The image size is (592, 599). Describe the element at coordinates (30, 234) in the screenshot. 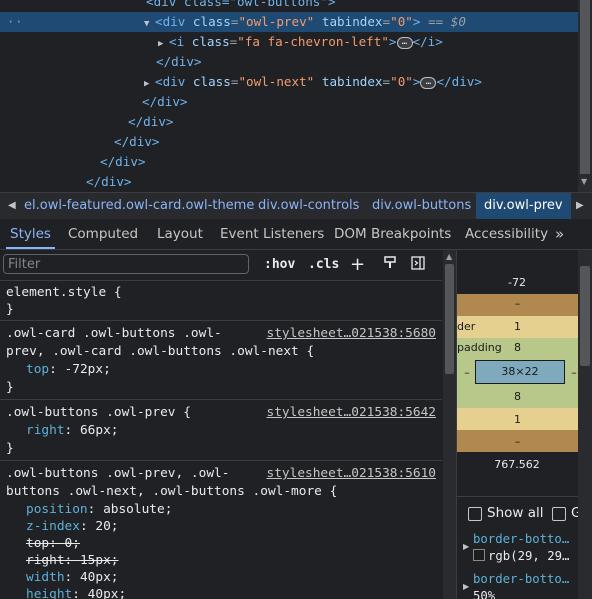

I see `tab-styles: Styles` at that location.